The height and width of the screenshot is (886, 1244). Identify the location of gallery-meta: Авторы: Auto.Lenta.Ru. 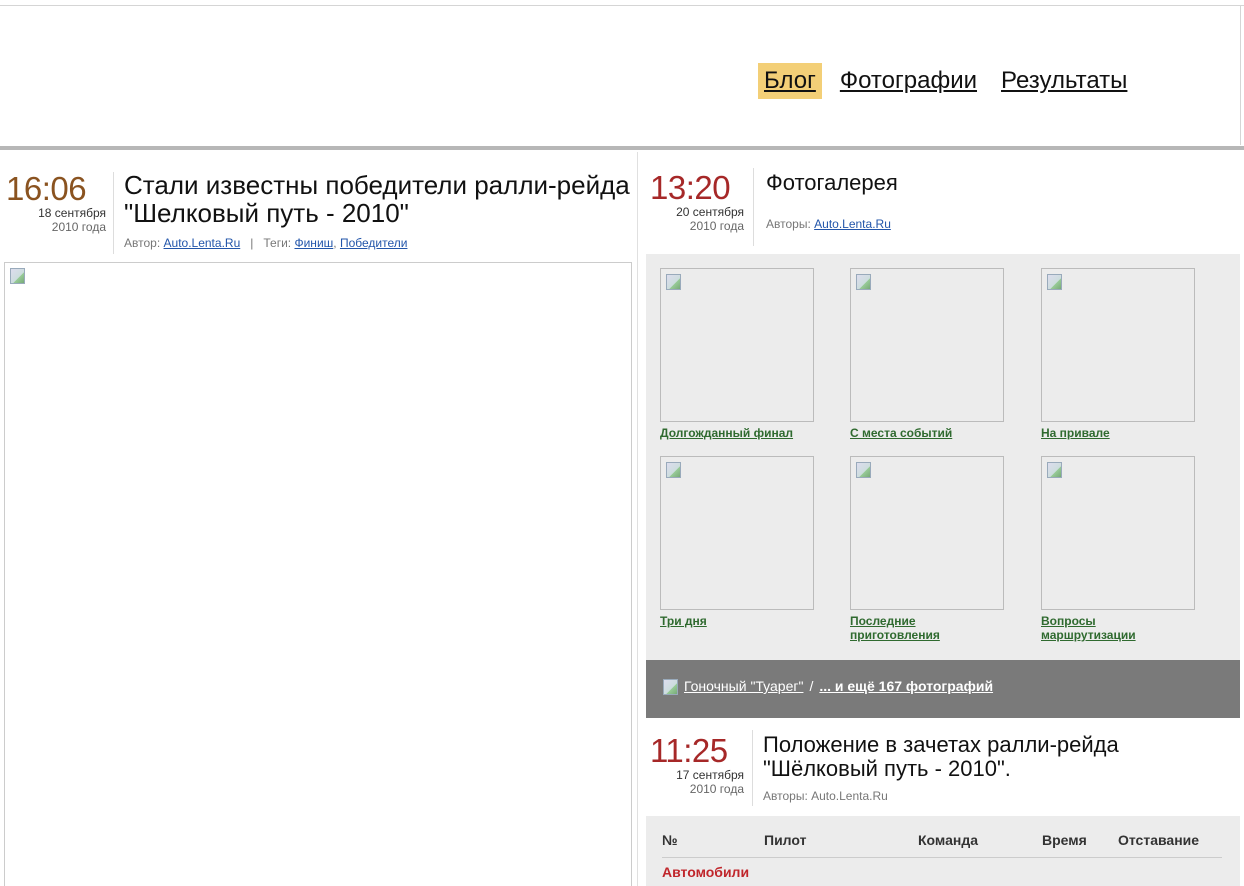
(828, 224).